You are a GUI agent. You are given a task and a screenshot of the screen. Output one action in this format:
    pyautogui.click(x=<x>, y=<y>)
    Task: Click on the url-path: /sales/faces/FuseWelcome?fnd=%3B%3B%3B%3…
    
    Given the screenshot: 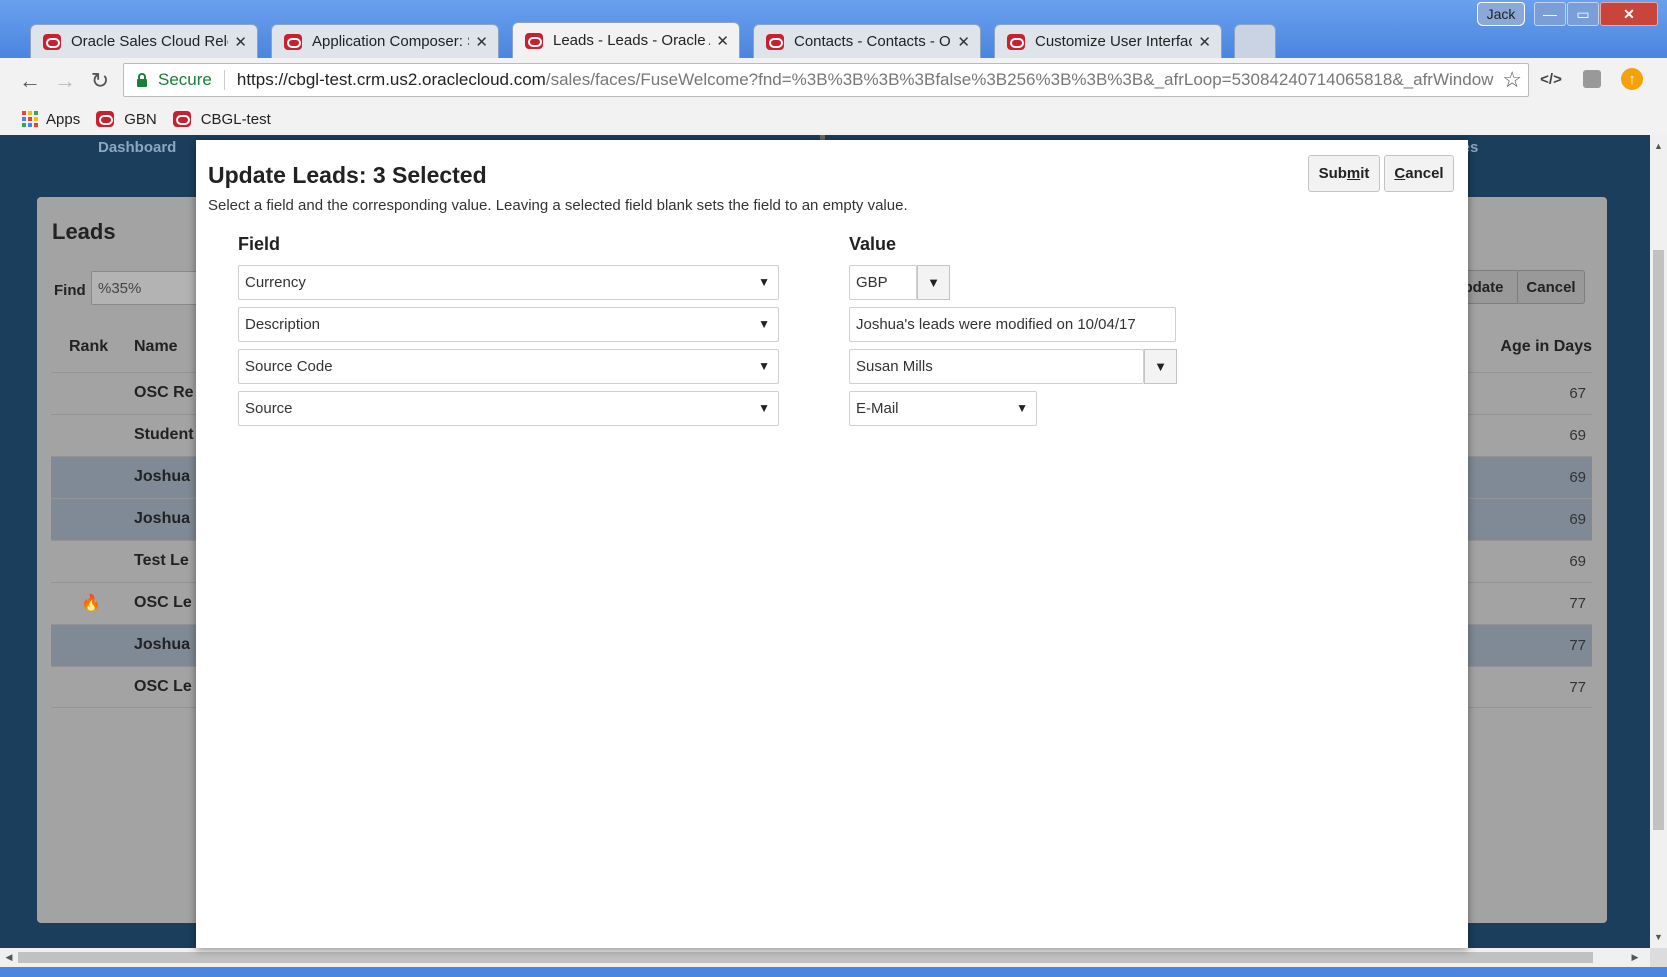 What is the action you would take?
    pyautogui.click(x=1019, y=79)
    